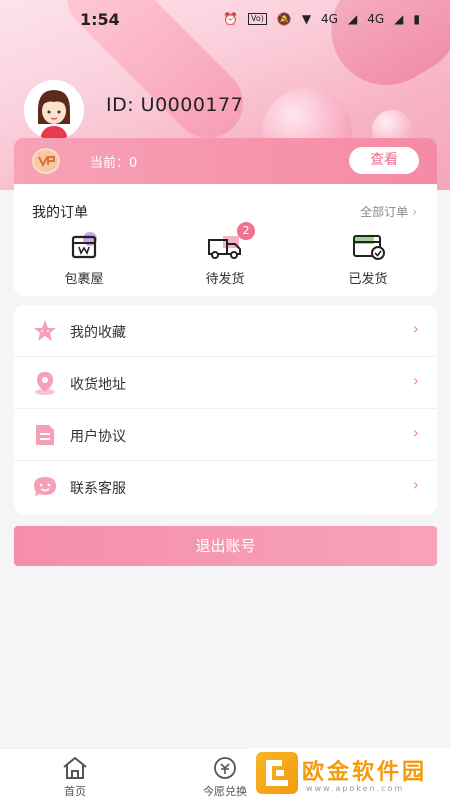 Image resolution: width=450 pixels, height=800 pixels. I want to click on order-item-label: 已发货, so click(368, 279).